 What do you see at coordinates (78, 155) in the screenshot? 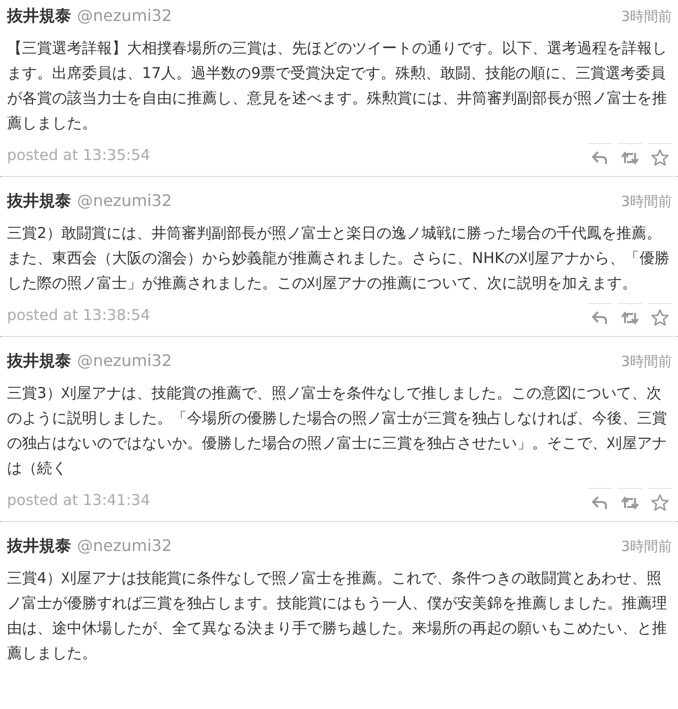
I see `posted-time: posted at 13:35:54` at bounding box center [78, 155].